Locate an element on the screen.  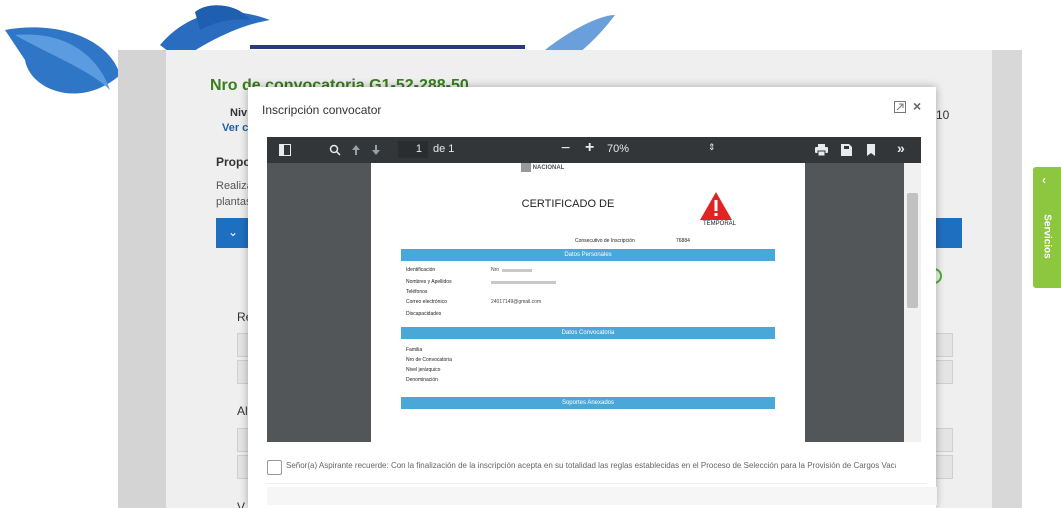
field-label: Familia is located at coordinates (414, 350).